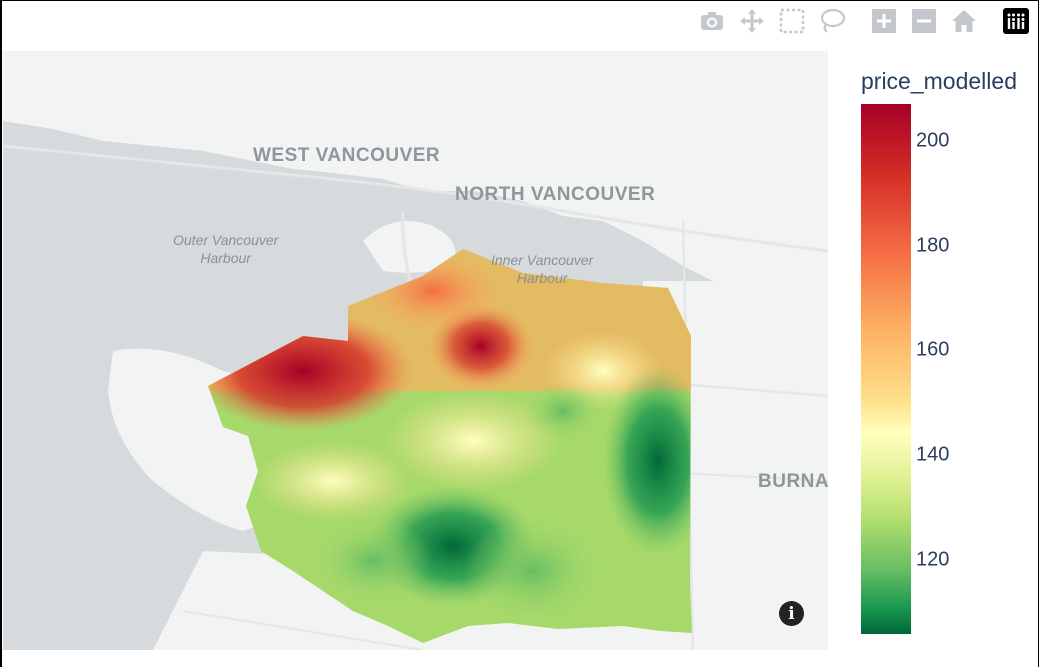 Image resolution: width=1039 pixels, height=667 pixels. What do you see at coordinates (933, 454) in the screenshot?
I see `colorbar-tick: 140` at bounding box center [933, 454].